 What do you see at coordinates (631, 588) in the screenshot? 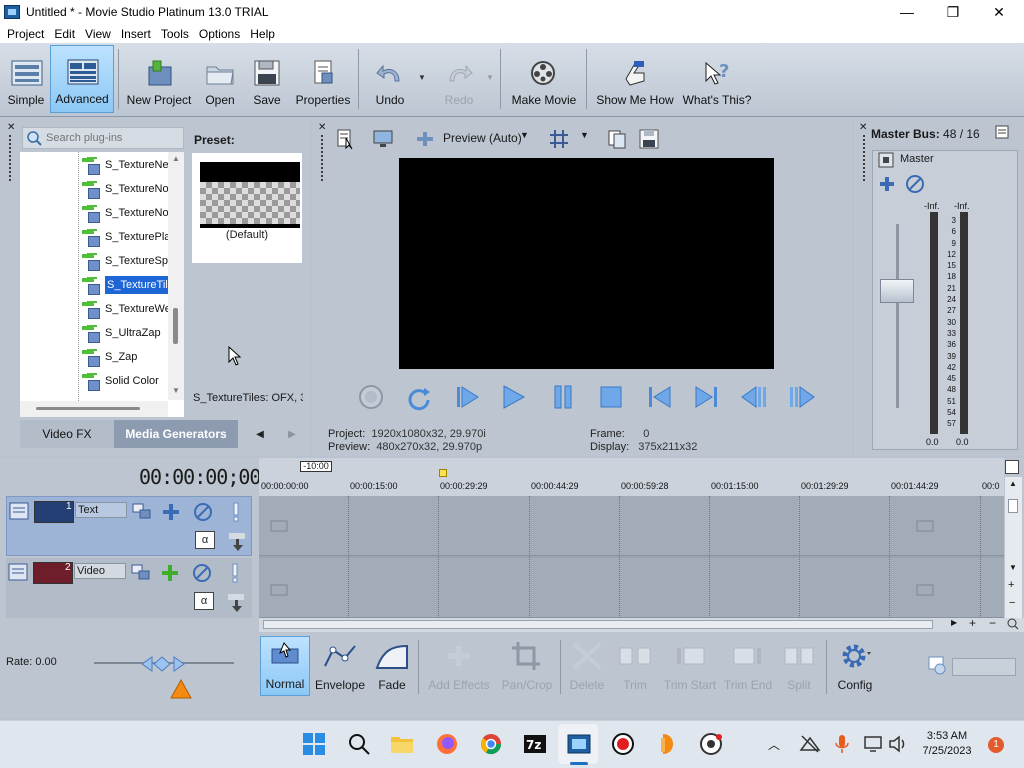
I see `track-lane-video` at bounding box center [631, 588].